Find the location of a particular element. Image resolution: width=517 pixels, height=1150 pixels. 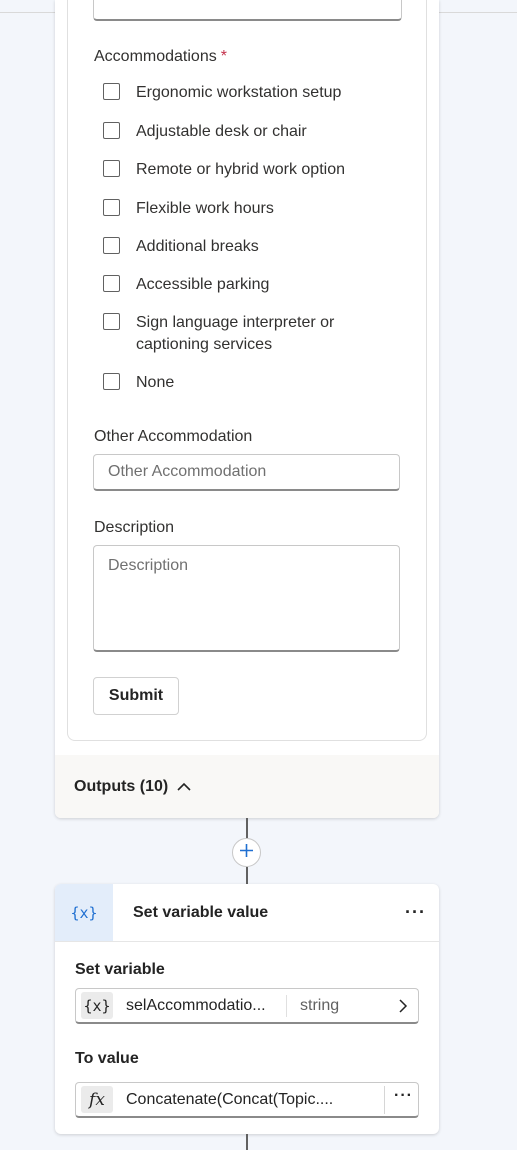

set-variable-label: Set variable is located at coordinates (120, 969).